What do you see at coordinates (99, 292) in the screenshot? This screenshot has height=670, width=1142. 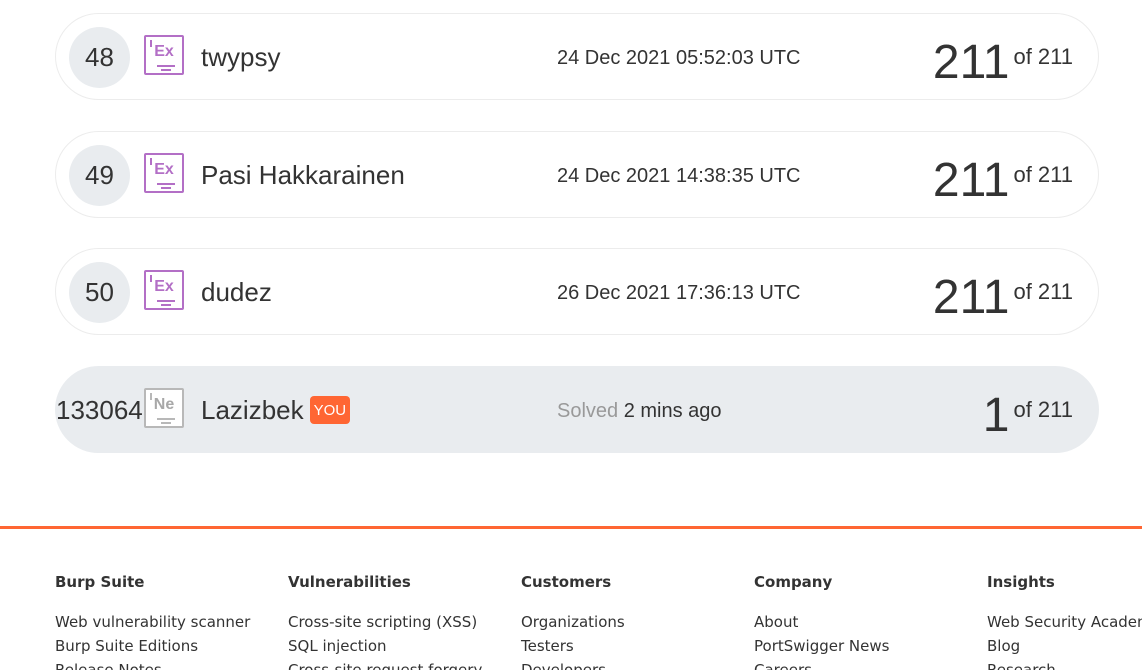 I see `rank-number: 50` at bounding box center [99, 292].